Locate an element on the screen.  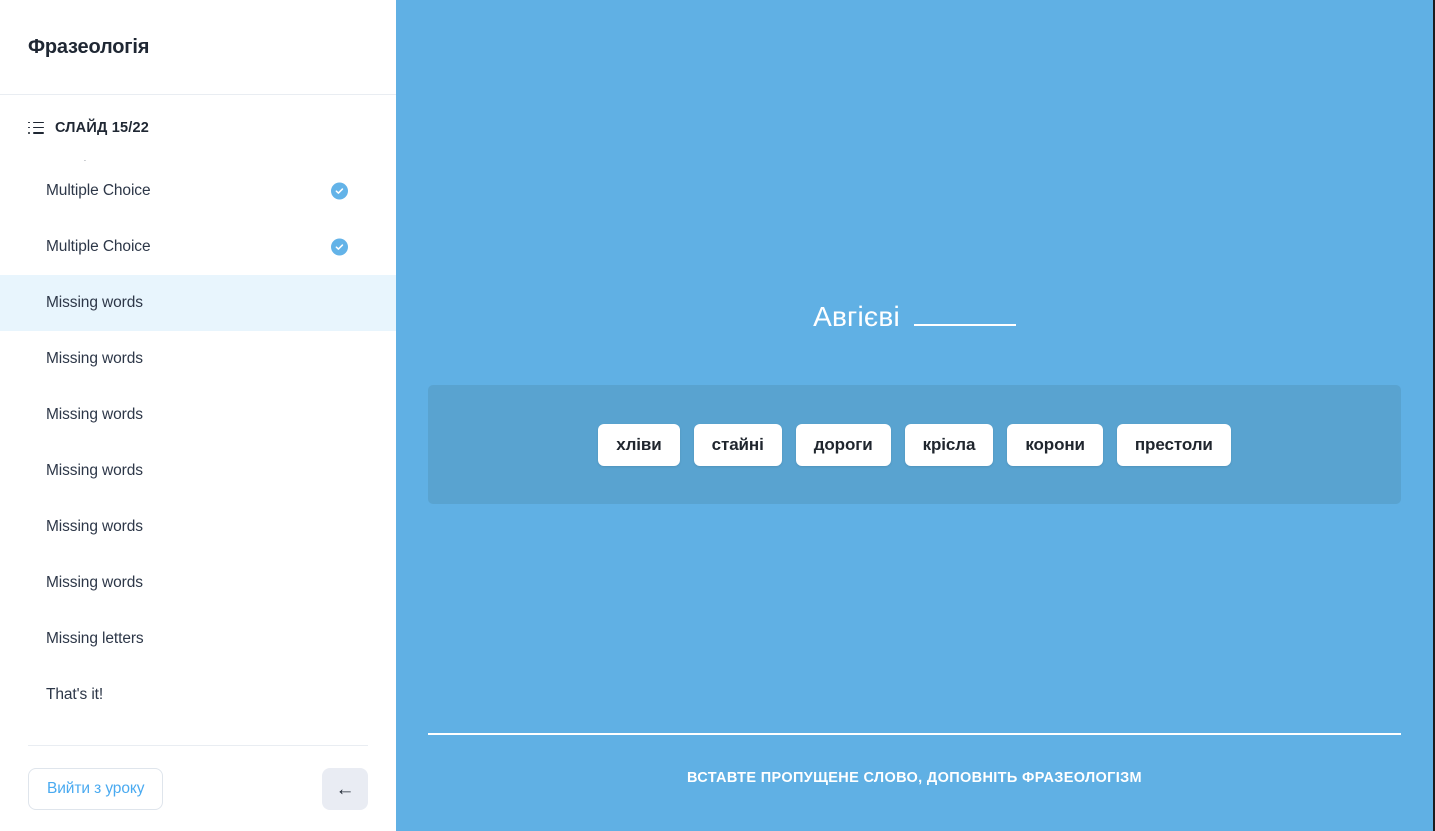
list-icon is located at coordinates (36, 128).